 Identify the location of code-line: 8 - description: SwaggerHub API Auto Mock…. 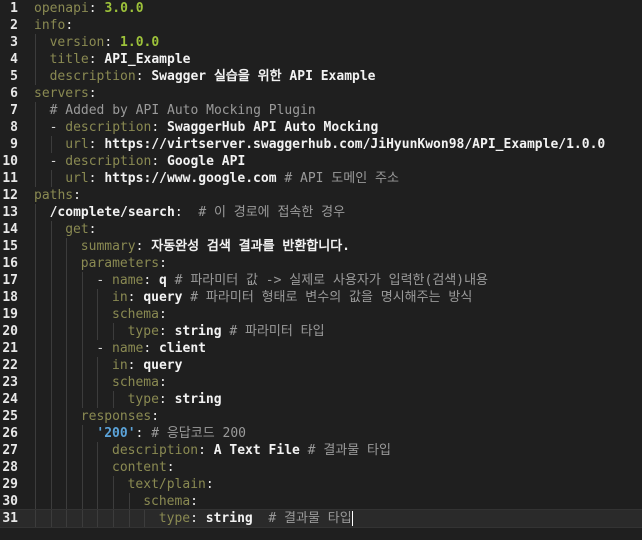
(321, 127).